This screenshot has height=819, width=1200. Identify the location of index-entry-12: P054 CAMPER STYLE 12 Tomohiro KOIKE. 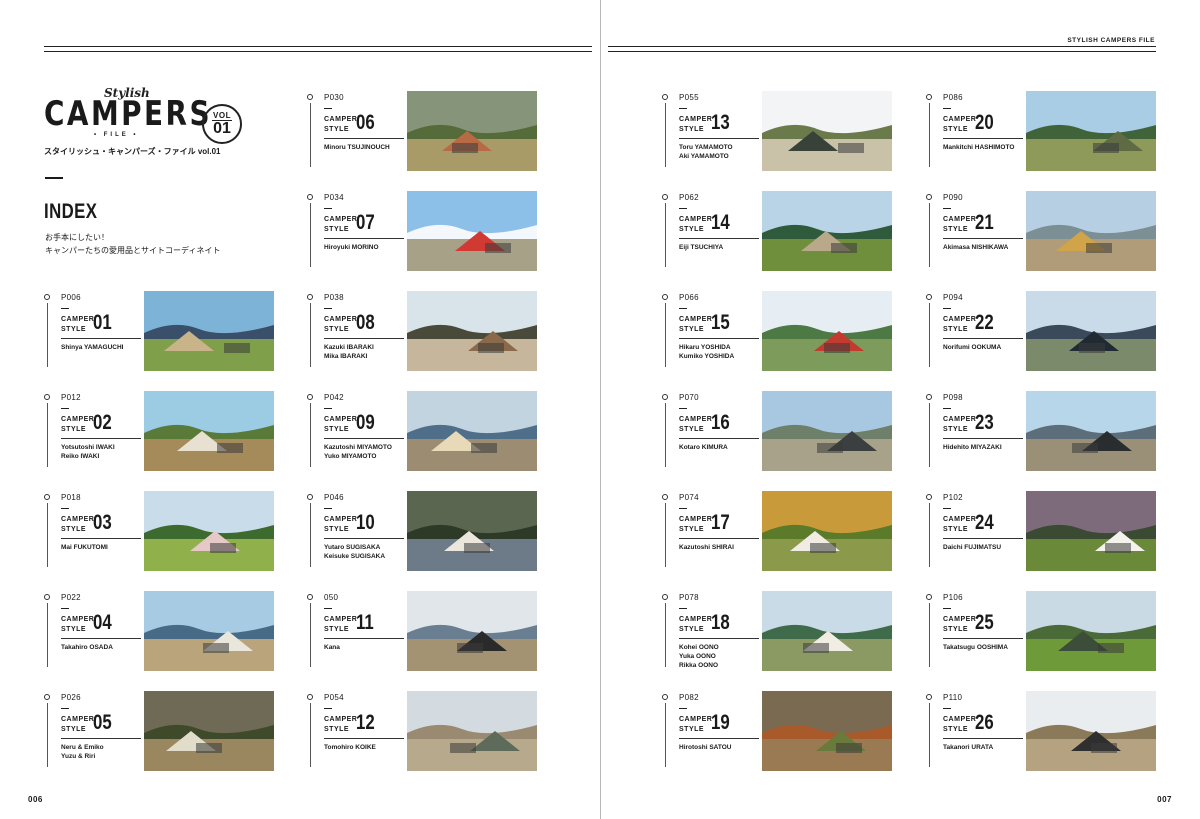
(427, 732).